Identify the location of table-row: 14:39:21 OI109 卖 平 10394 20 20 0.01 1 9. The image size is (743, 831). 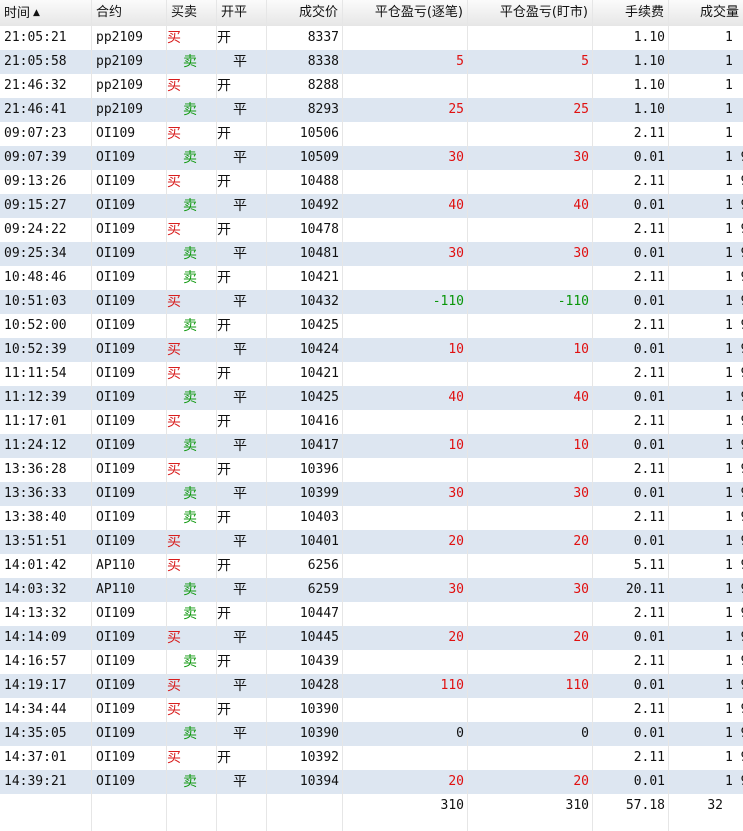
(371, 782).